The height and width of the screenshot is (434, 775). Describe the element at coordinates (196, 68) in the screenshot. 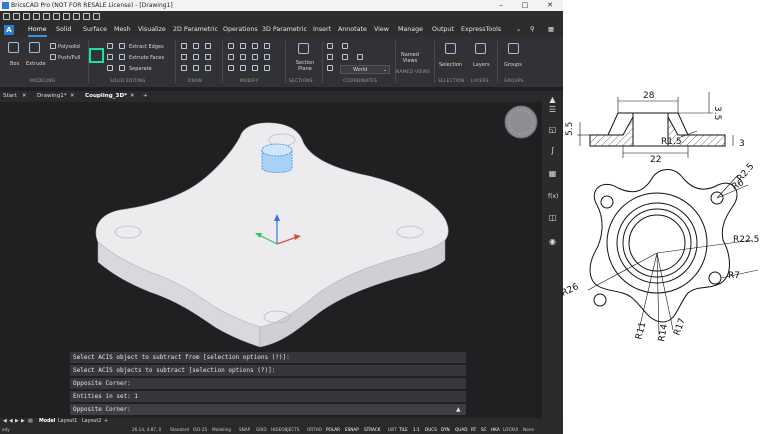

I see `ellipse-icon` at that location.